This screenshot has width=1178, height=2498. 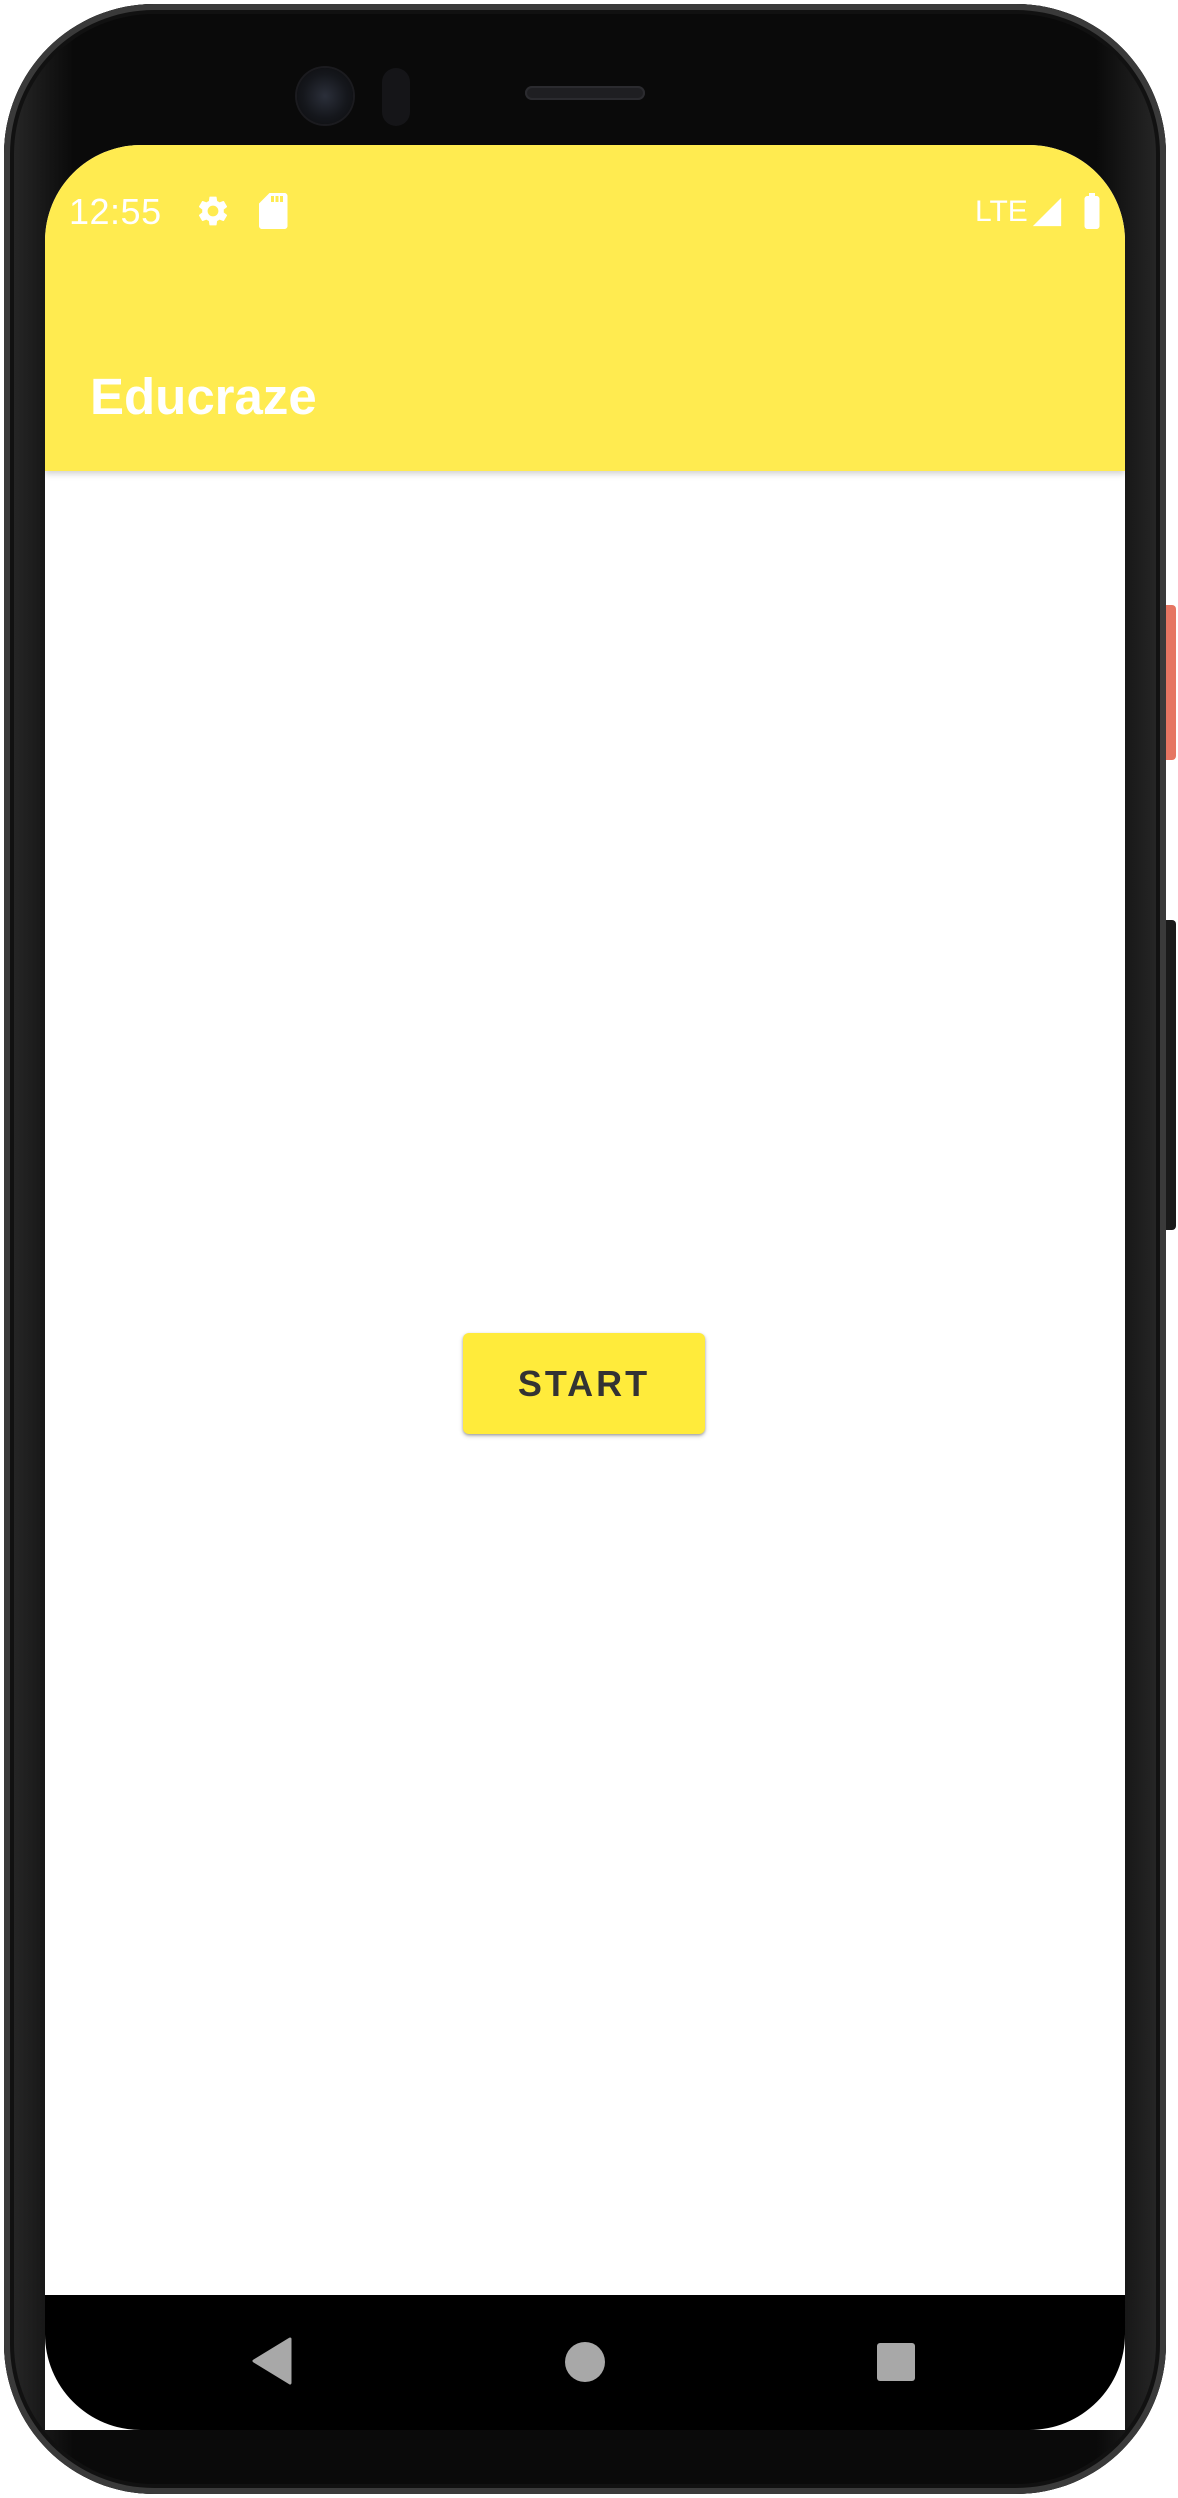 What do you see at coordinates (585, 308) in the screenshot?
I see `app-bar: 12:55 LTE Educraze` at bounding box center [585, 308].